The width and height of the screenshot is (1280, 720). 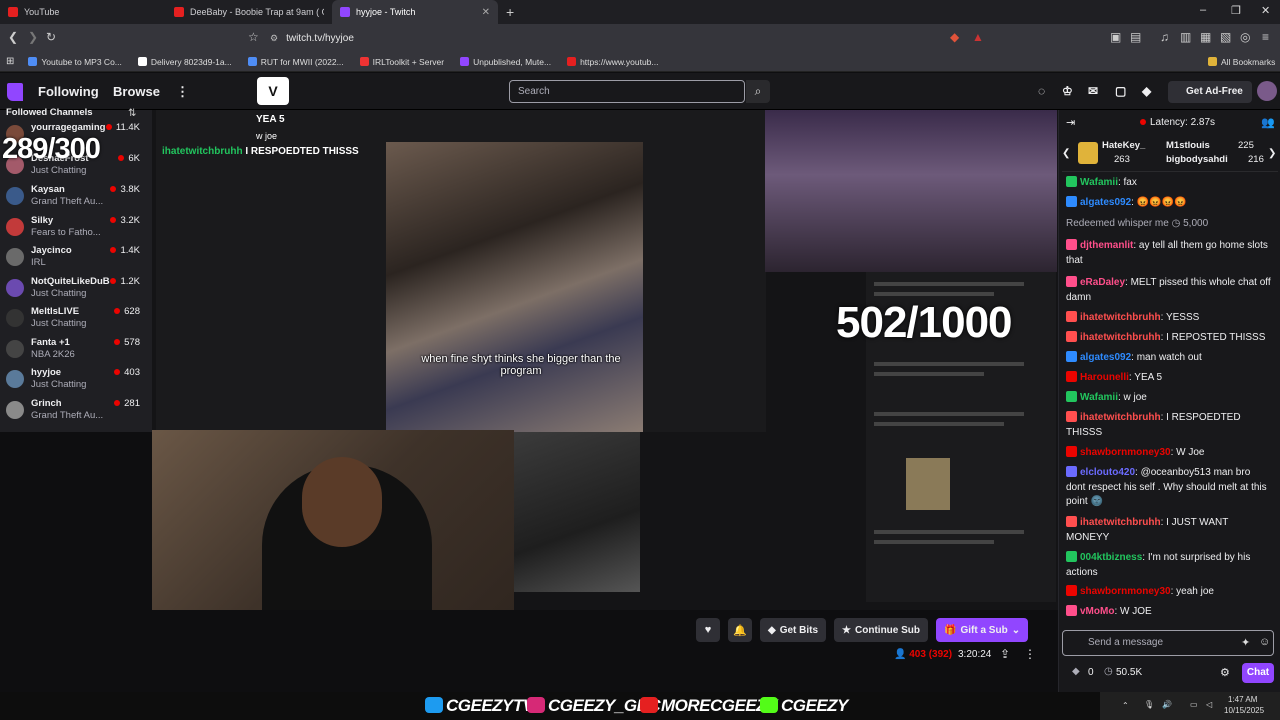 What do you see at coordinates (76, 196) in the screenshot?
I see `sidebar-channel-kaysan: Kaysan Grand Theft Au... 3.8K` at bounding box center [76, 196].